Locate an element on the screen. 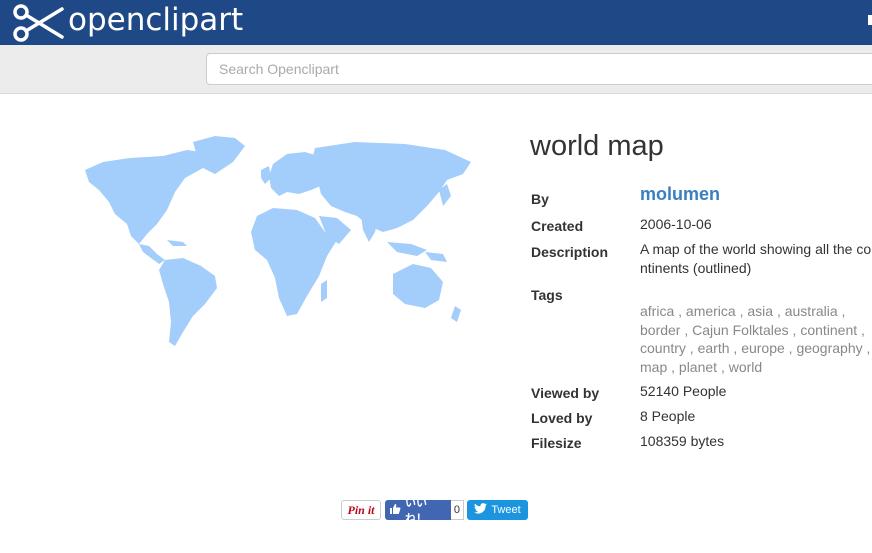 The image size is (872, 553). created-value: 2006-10-06 is located at coordinates (676, 224).